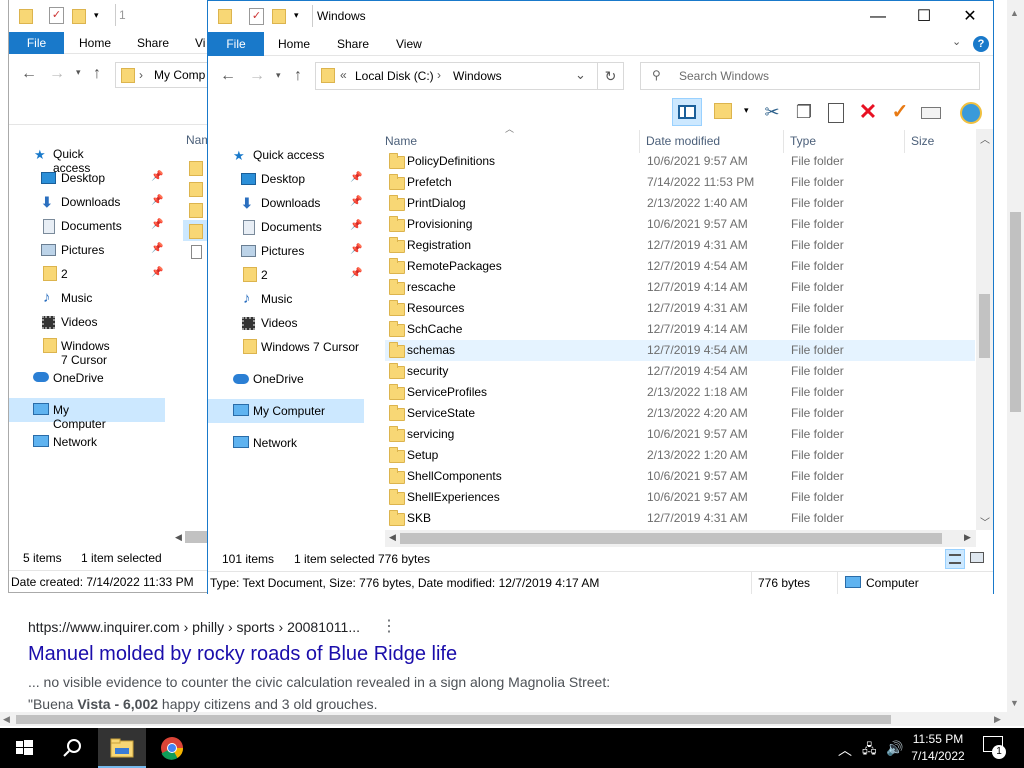  I want to click on recent-dropdown-icon: ▾, so click(78, 72).